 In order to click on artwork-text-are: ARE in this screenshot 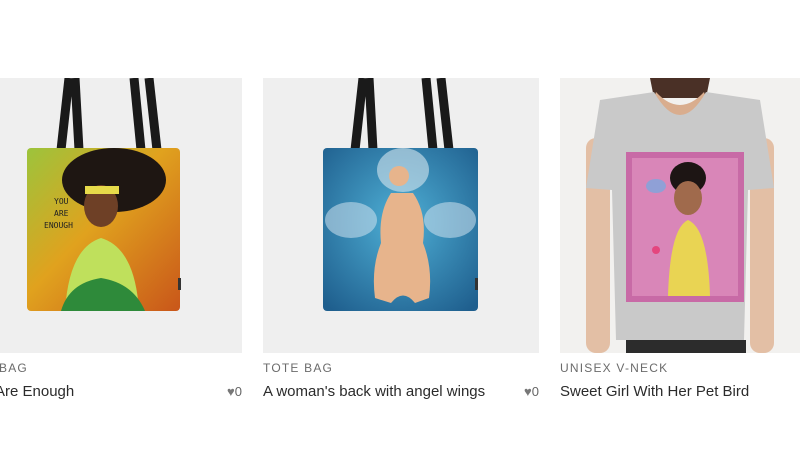, I will do `click(61, 213)`.